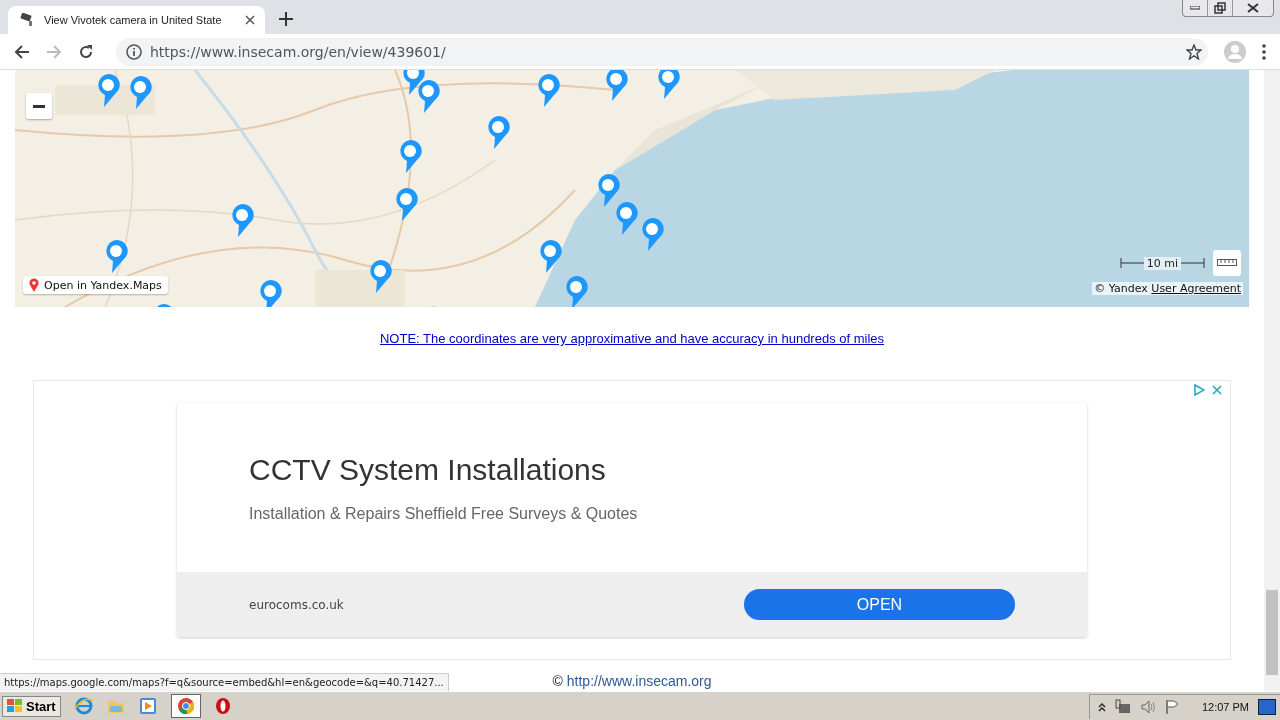 The width and height of the screenshot is (1280, 720). What do you see at coordinates (222, 706) in the screenshot?
I see `opera-icon` at bounding box center [222, 706].